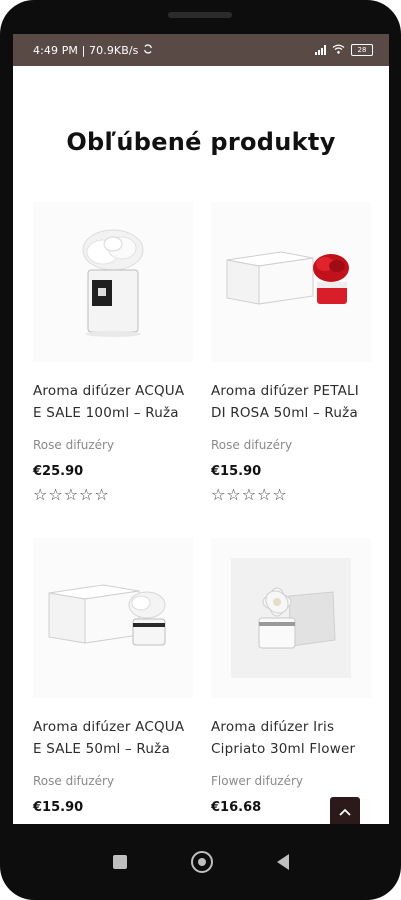 The image size is (401, 900). I want to click on product-image-red-rose-diffuser, so click(291, 282).